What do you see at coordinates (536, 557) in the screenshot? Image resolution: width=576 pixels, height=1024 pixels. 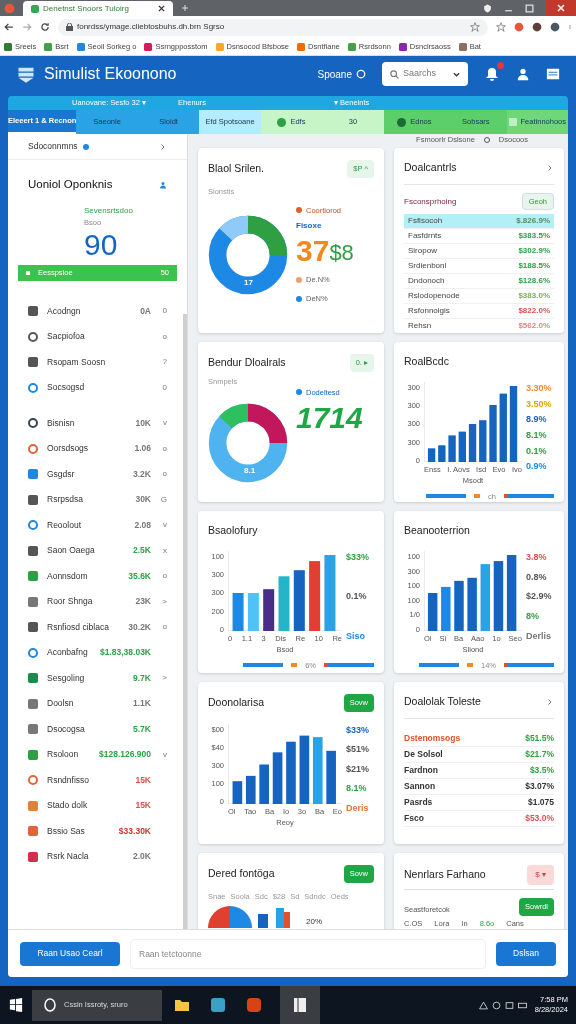 I see `change-label: 3.8%` at bounding box center [536, 557].